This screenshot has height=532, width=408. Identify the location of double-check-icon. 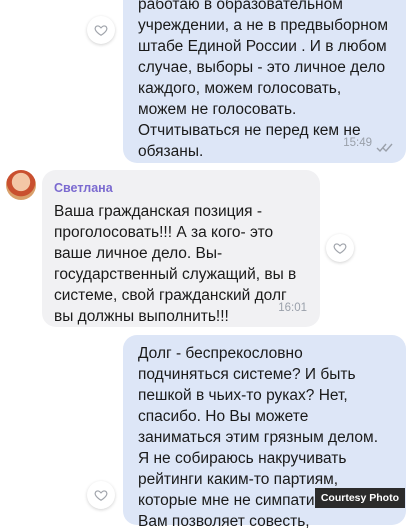
(384, 148).